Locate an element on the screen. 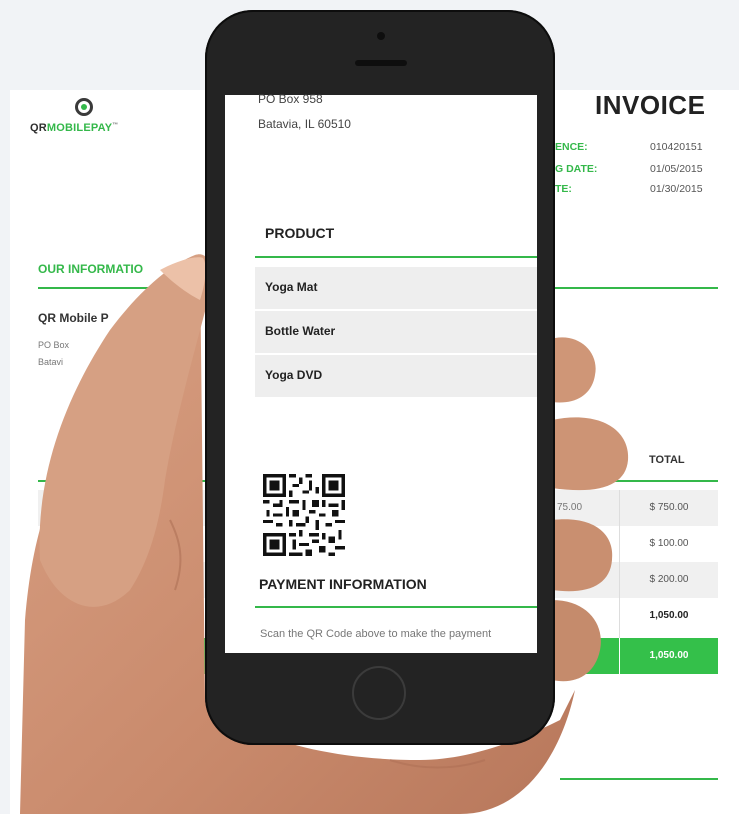 The height and width of the screenshot is (814, 739). row-total-2: $ 100.00 is located at coordinates (669, 543).